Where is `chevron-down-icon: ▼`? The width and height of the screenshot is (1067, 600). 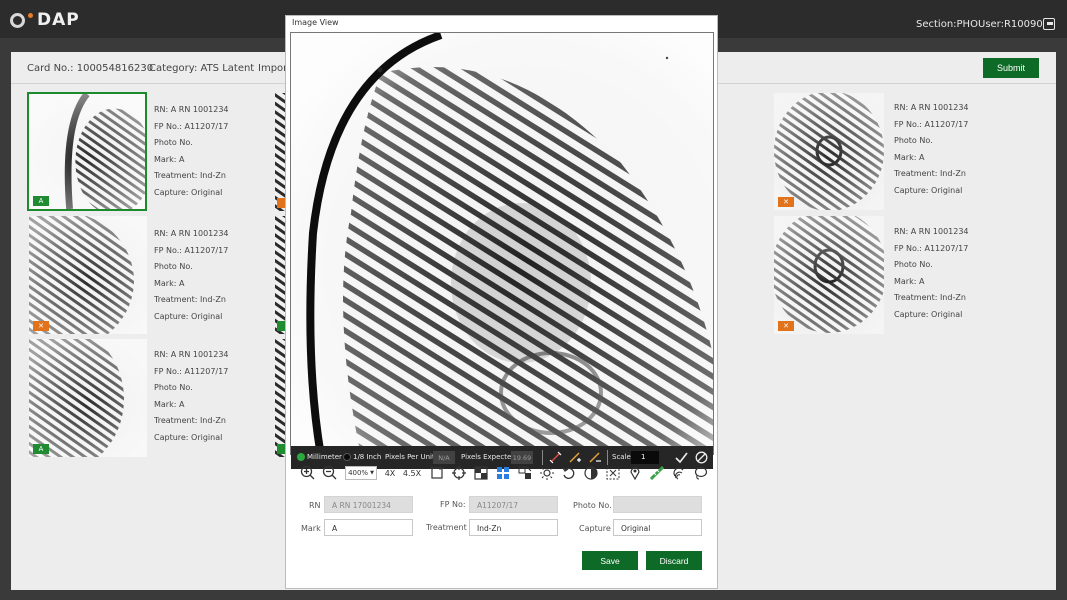
chevron-down-icon: ▼ is located at coordinates (372, 473).